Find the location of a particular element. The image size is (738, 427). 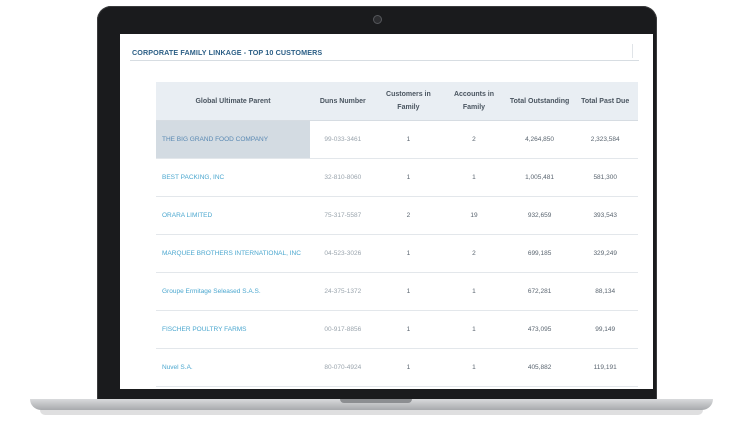

parent-link: Groupe Ermitage Seleased S.A.S. is located at coordinates (233, 291).